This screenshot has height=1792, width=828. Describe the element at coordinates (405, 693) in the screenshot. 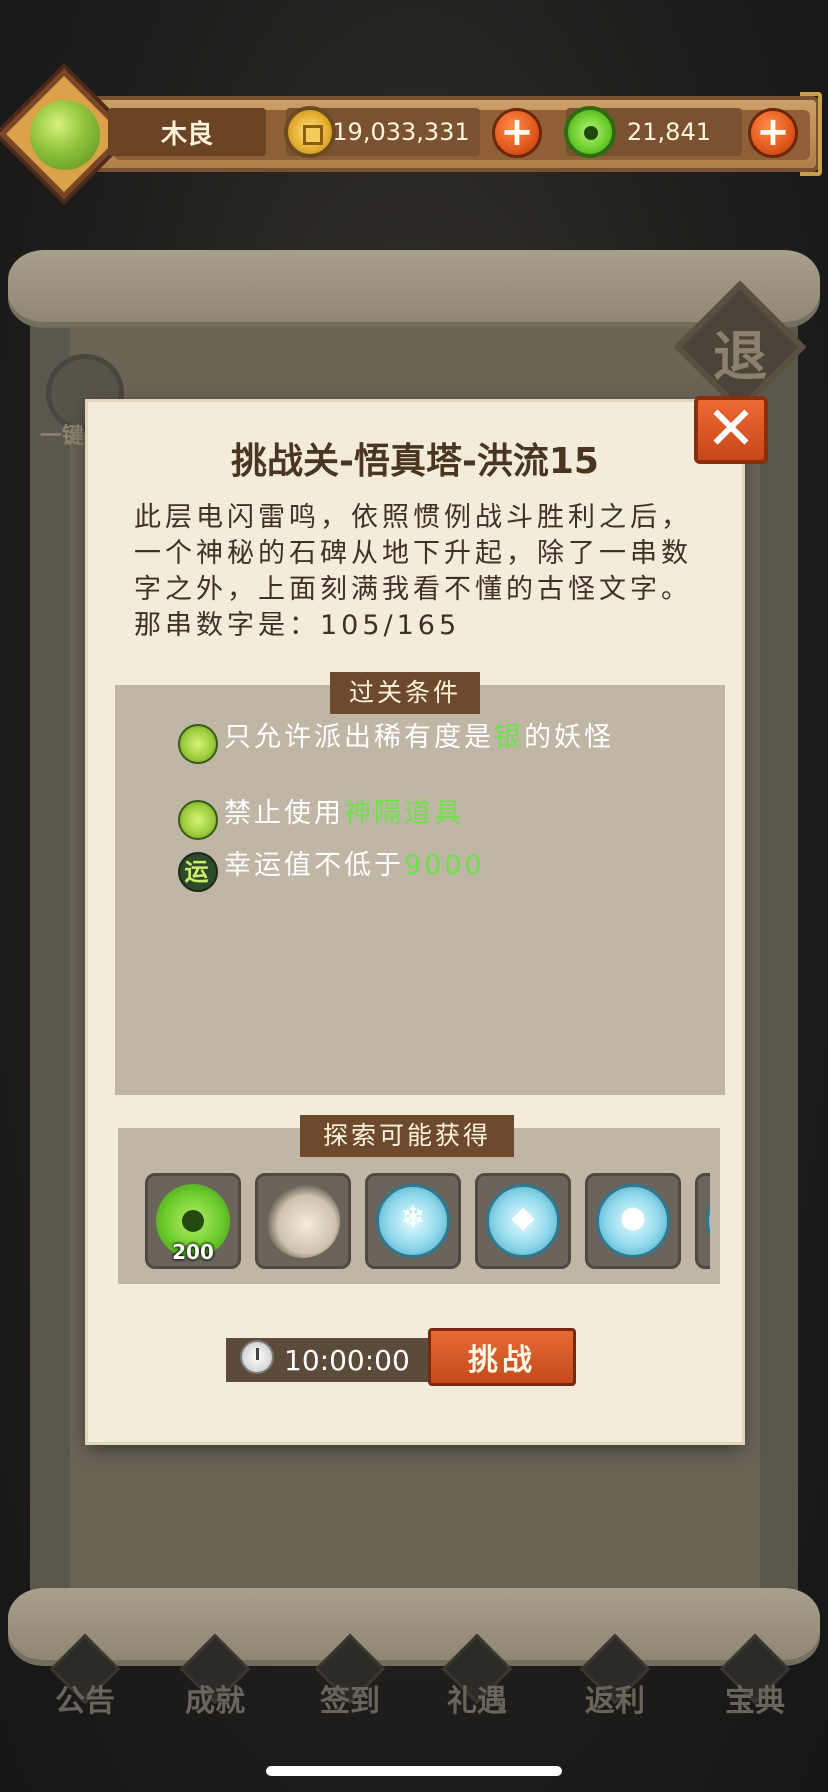

I see `conditions-title: 过关条件` at that location.